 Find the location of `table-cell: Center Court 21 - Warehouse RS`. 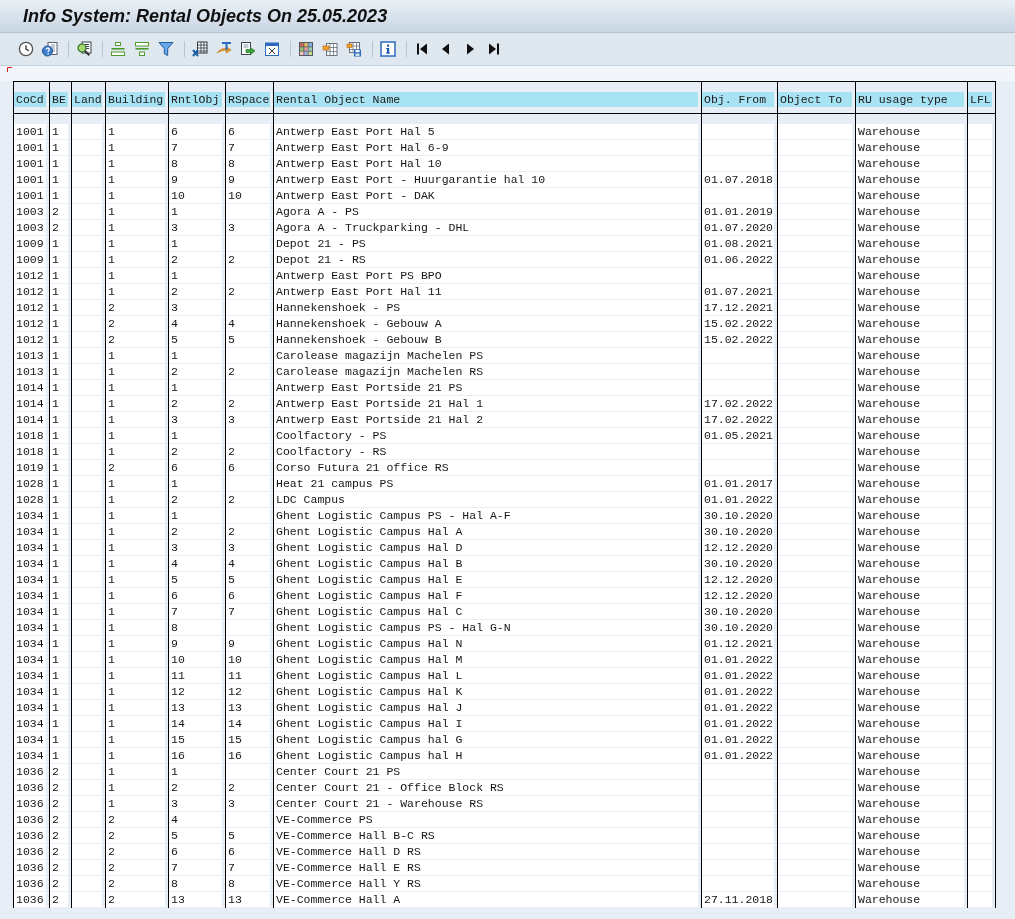

table-cell: Center Court 21 - Warehouse RS is located at coordinates (486, 803).